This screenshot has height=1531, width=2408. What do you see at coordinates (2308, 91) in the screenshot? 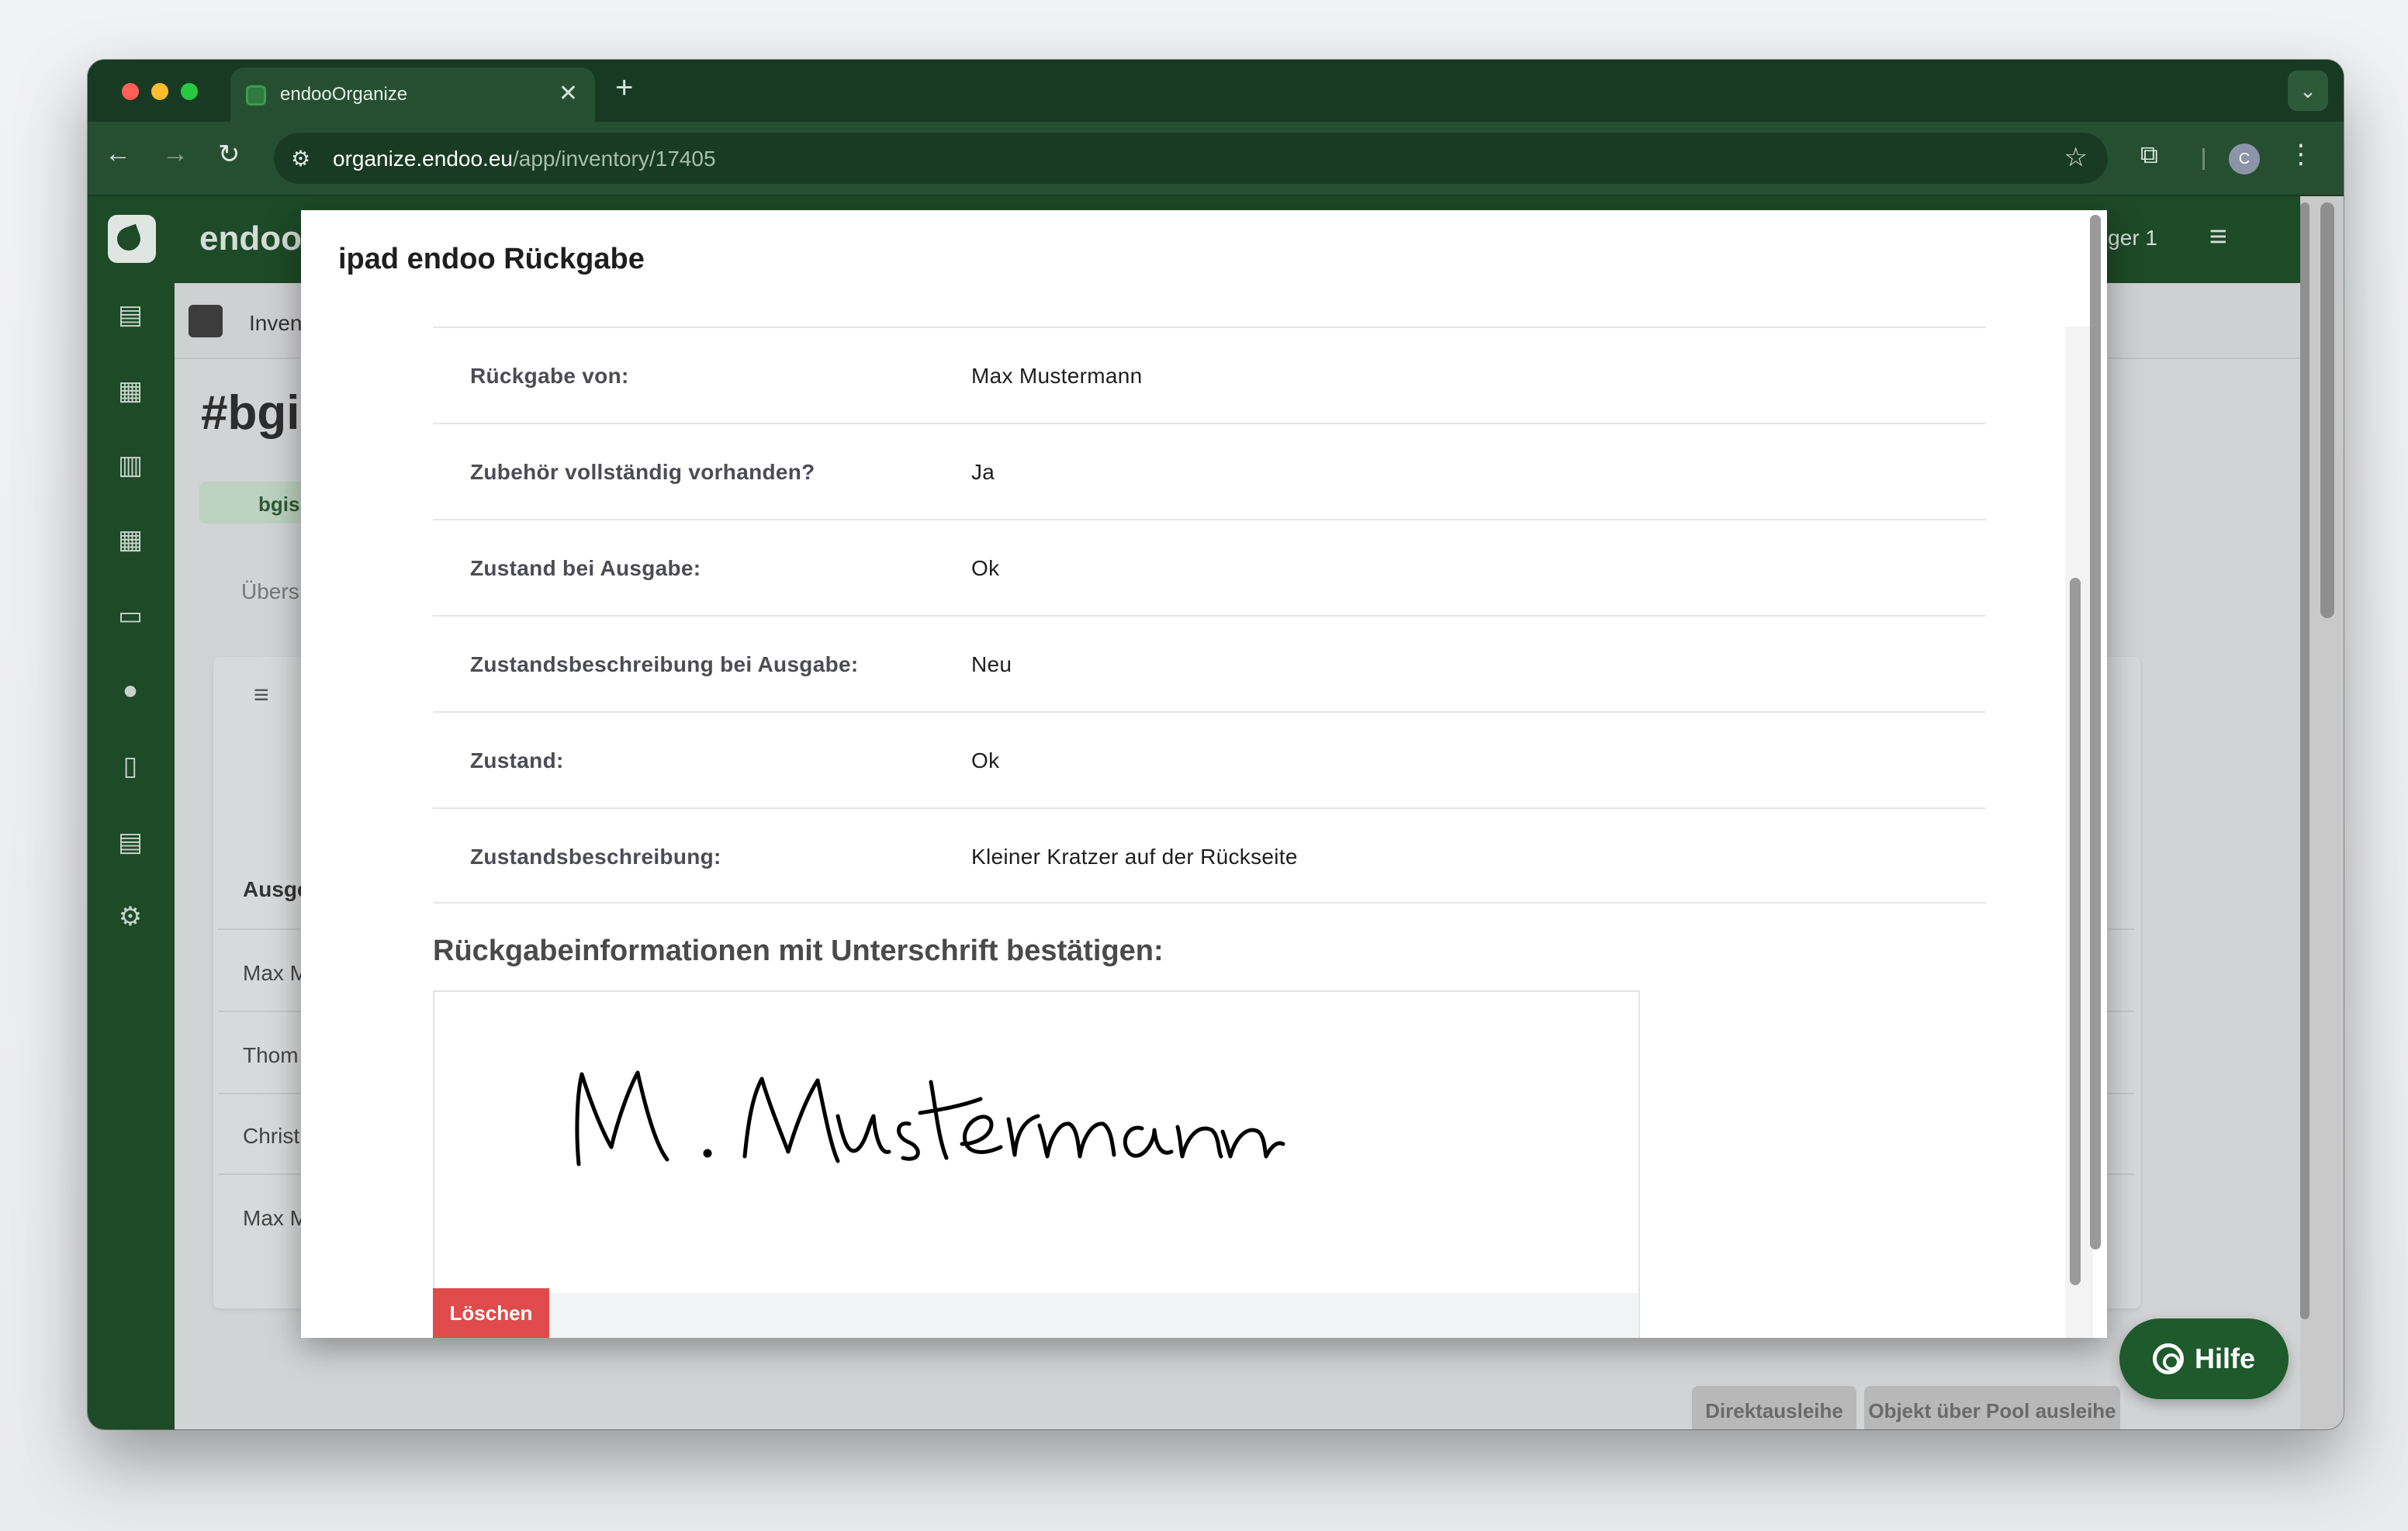
I see `tab-search-icon: ⌄` at bounding box center [2308, 91].